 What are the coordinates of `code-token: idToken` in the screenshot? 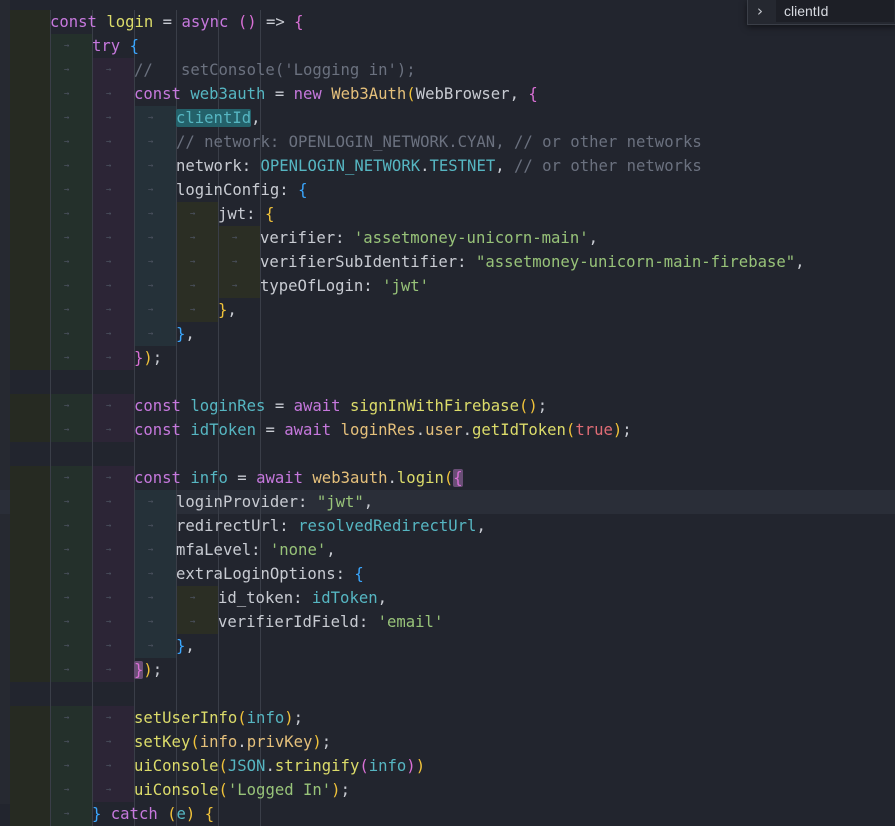 It's located at (344, 598).